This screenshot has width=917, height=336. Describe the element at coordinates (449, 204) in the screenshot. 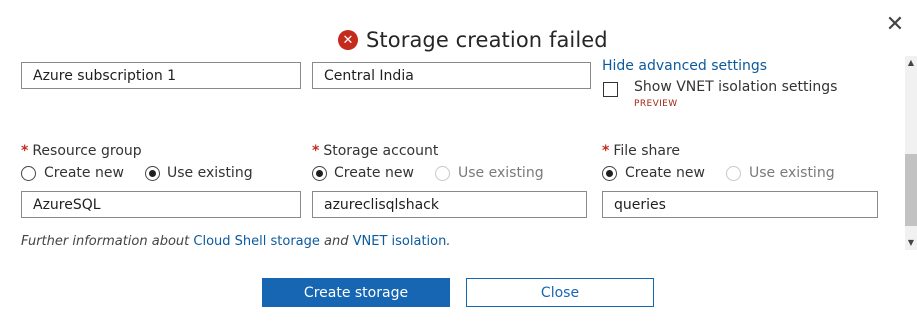

I see `storage-account-input: azureclisqlshack` at that location.